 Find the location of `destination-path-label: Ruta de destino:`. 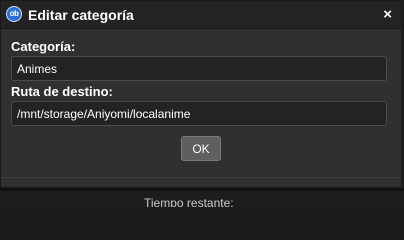

destination-path-label: Ruta de destino: is located at coordinates (62, 91).